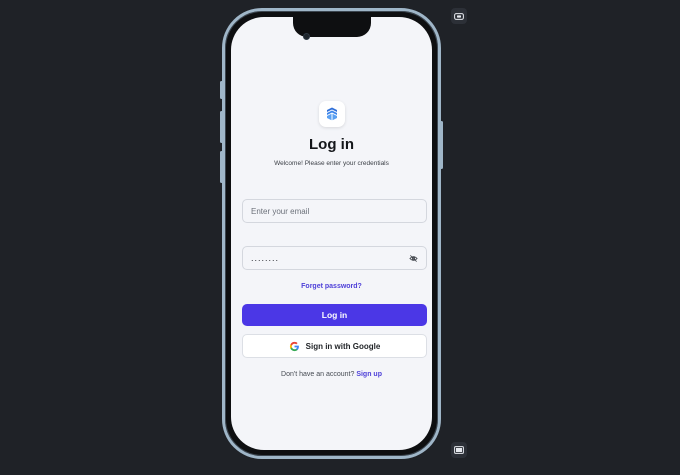  Describe the element at coordinates (331, 163) in the screenshot. I see `page-subtitle: Welcome! Please enter your credentials` at that location.